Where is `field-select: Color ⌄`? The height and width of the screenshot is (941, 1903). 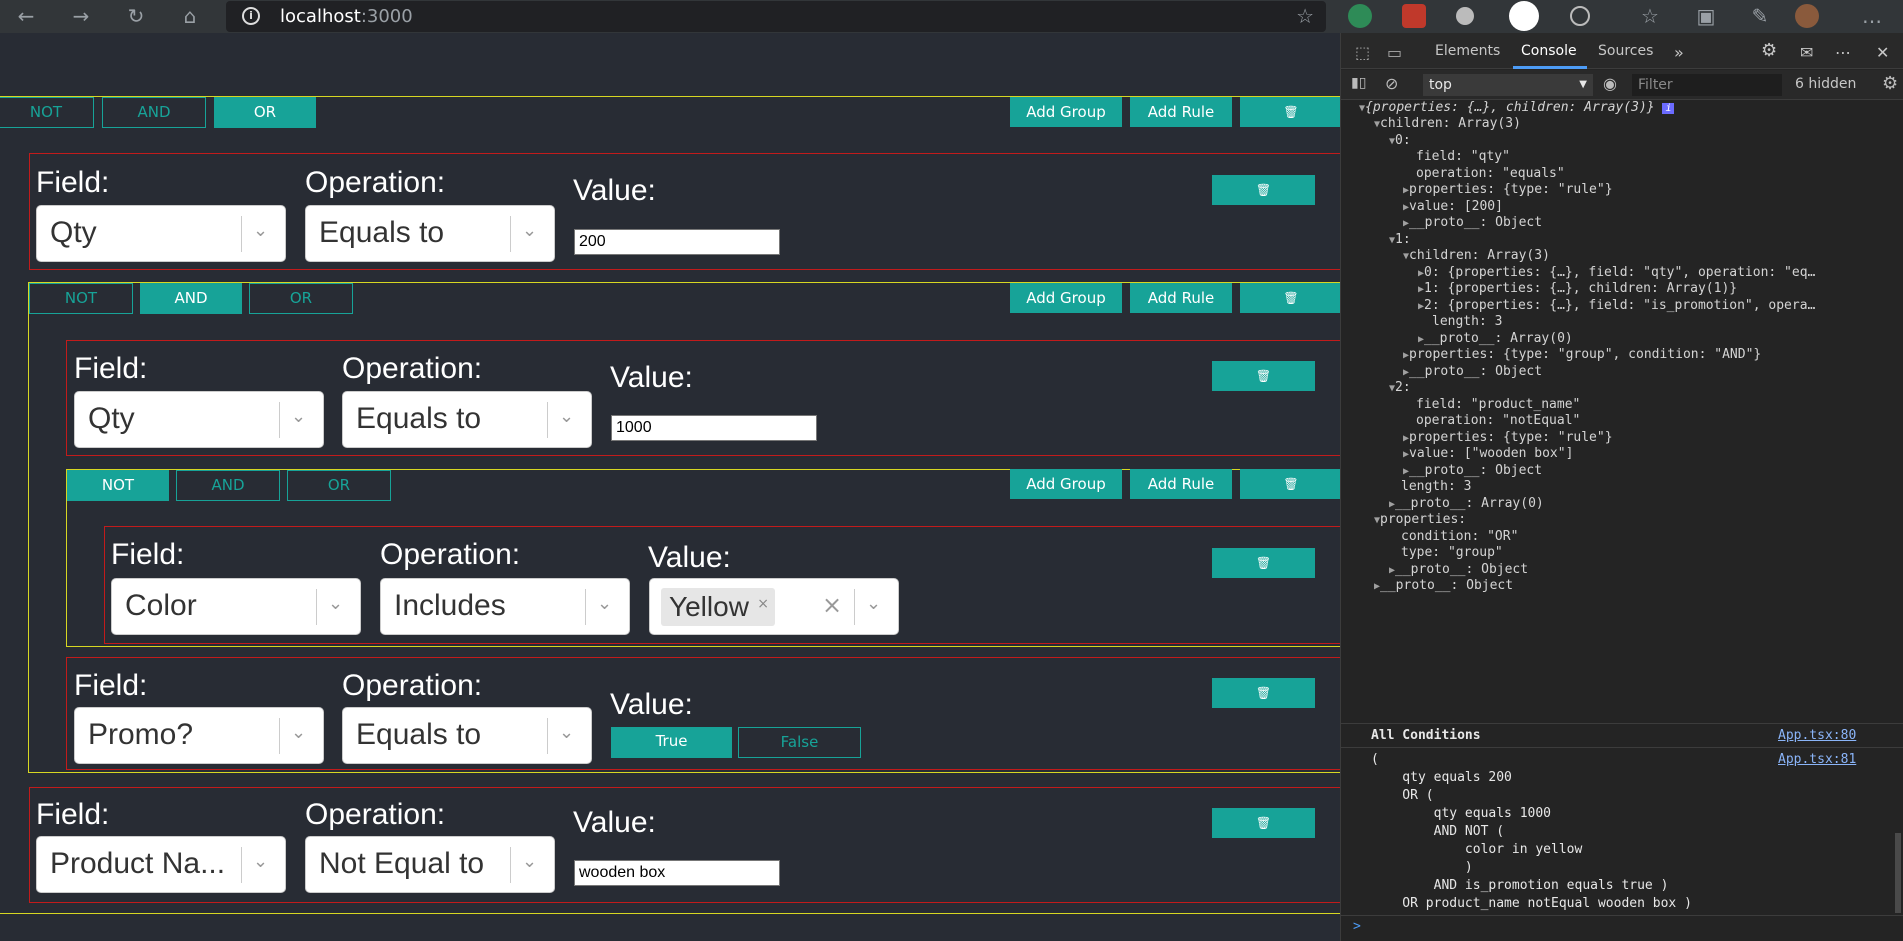
field-select: Color ⌄ is located at coordinates (236, 606).